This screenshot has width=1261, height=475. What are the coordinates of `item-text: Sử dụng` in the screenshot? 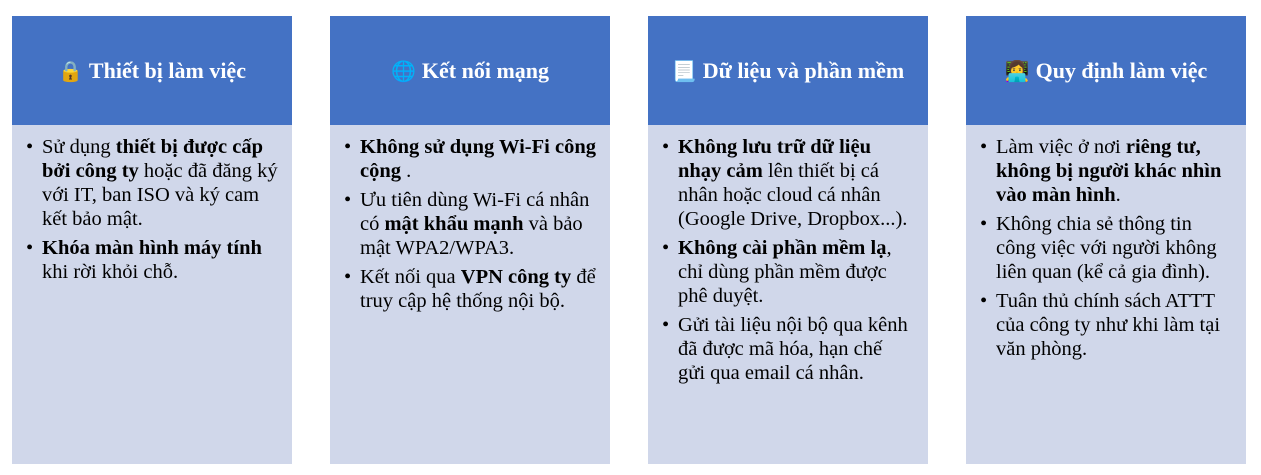 It's located at (79, 147).